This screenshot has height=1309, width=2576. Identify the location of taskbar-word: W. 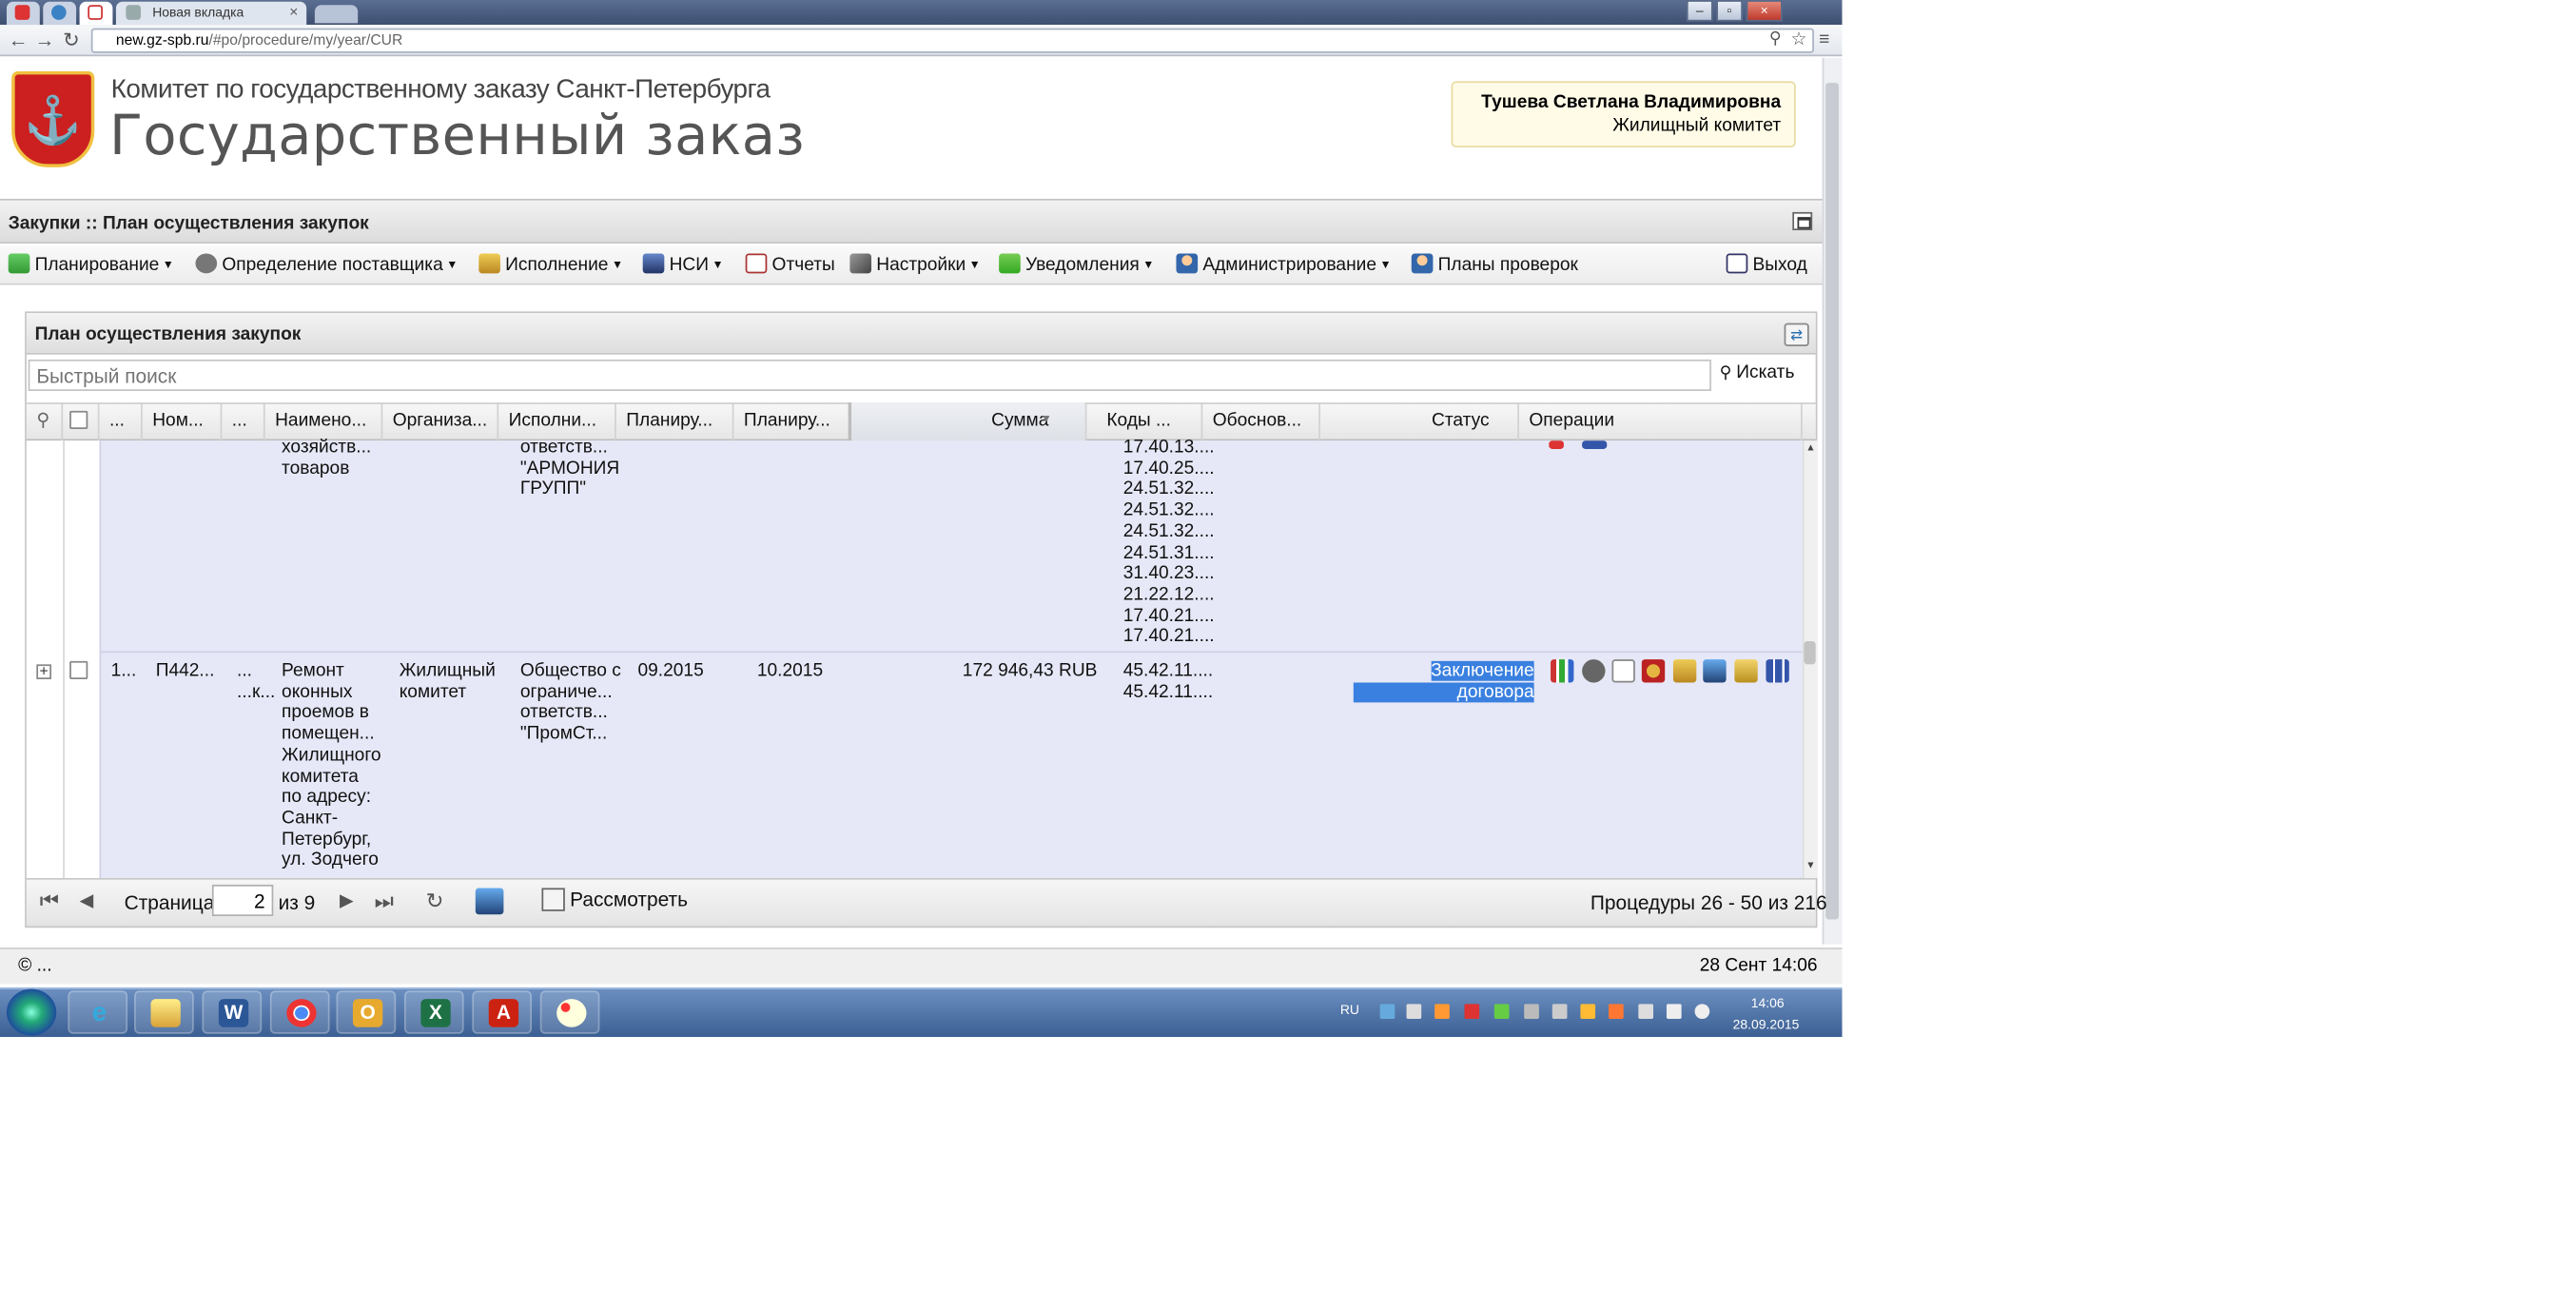
(233, 1012).